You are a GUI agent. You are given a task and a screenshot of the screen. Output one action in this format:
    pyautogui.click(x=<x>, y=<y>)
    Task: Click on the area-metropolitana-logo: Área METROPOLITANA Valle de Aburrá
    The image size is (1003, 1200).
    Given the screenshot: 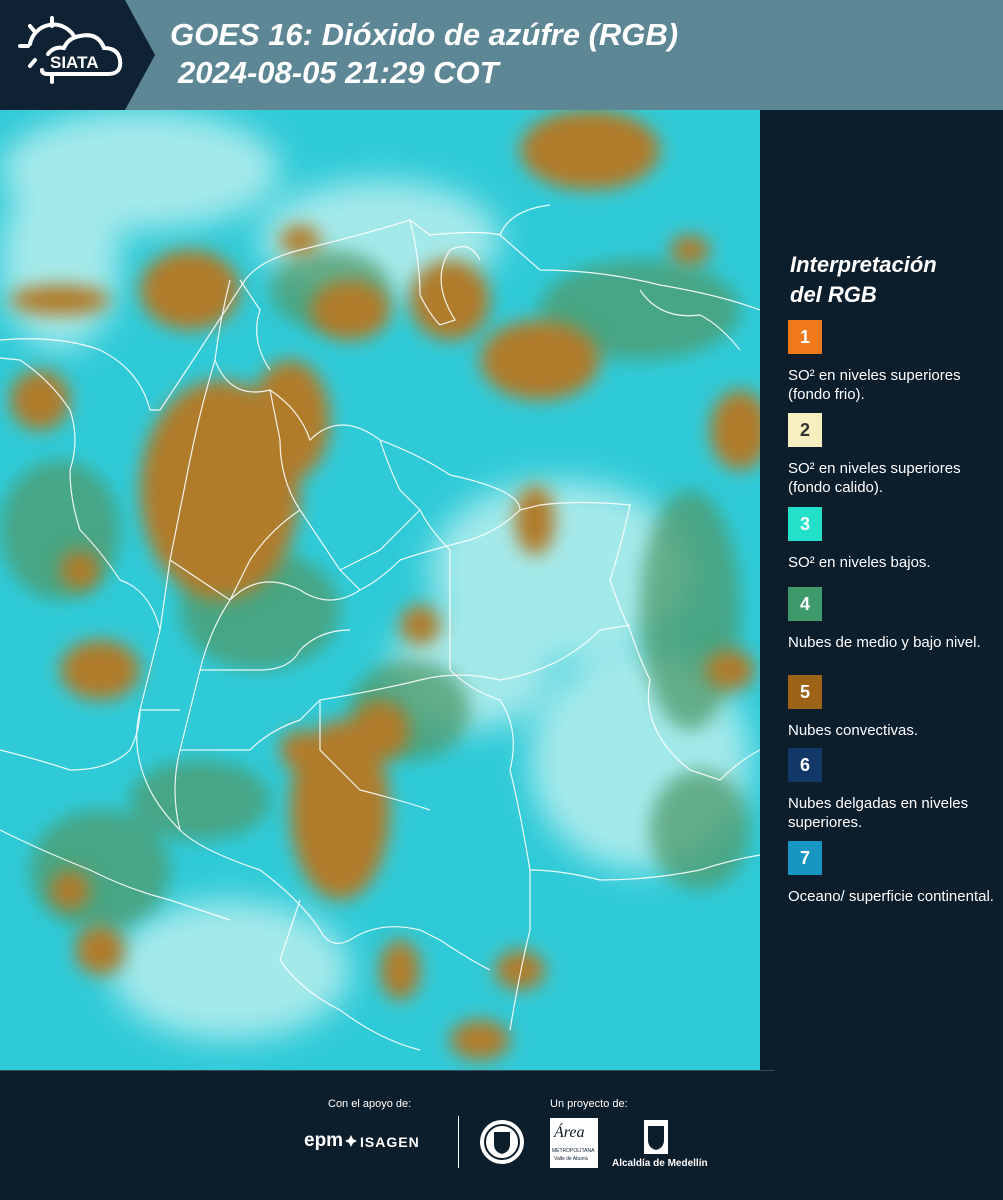 What is the action you would take?
    pyautogui.click(x=574, y=1143)
    